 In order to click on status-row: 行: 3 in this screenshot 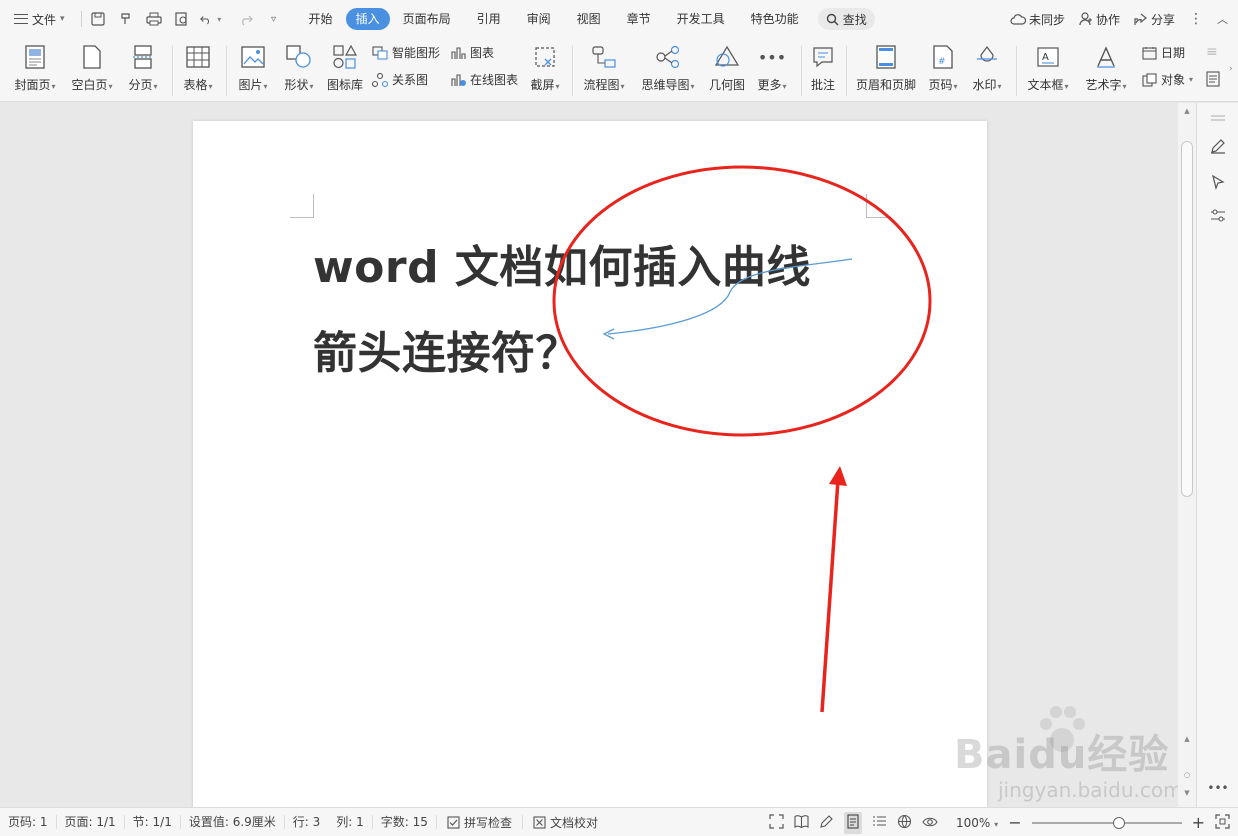, I will do `click(306, 822)`.